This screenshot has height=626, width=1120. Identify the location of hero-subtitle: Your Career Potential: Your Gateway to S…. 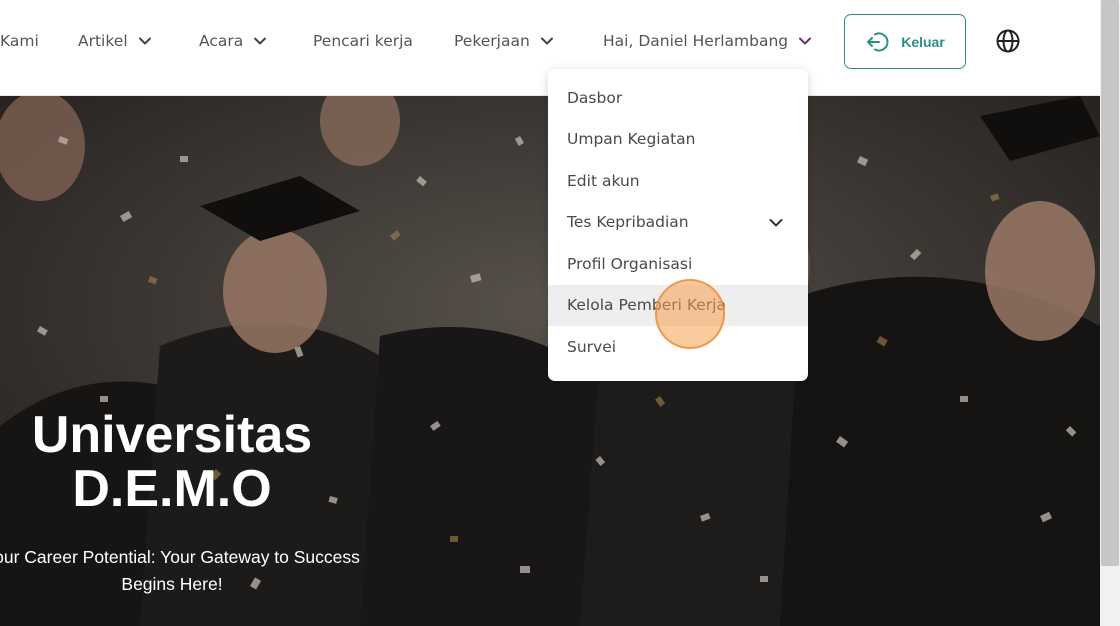
(180, 570).